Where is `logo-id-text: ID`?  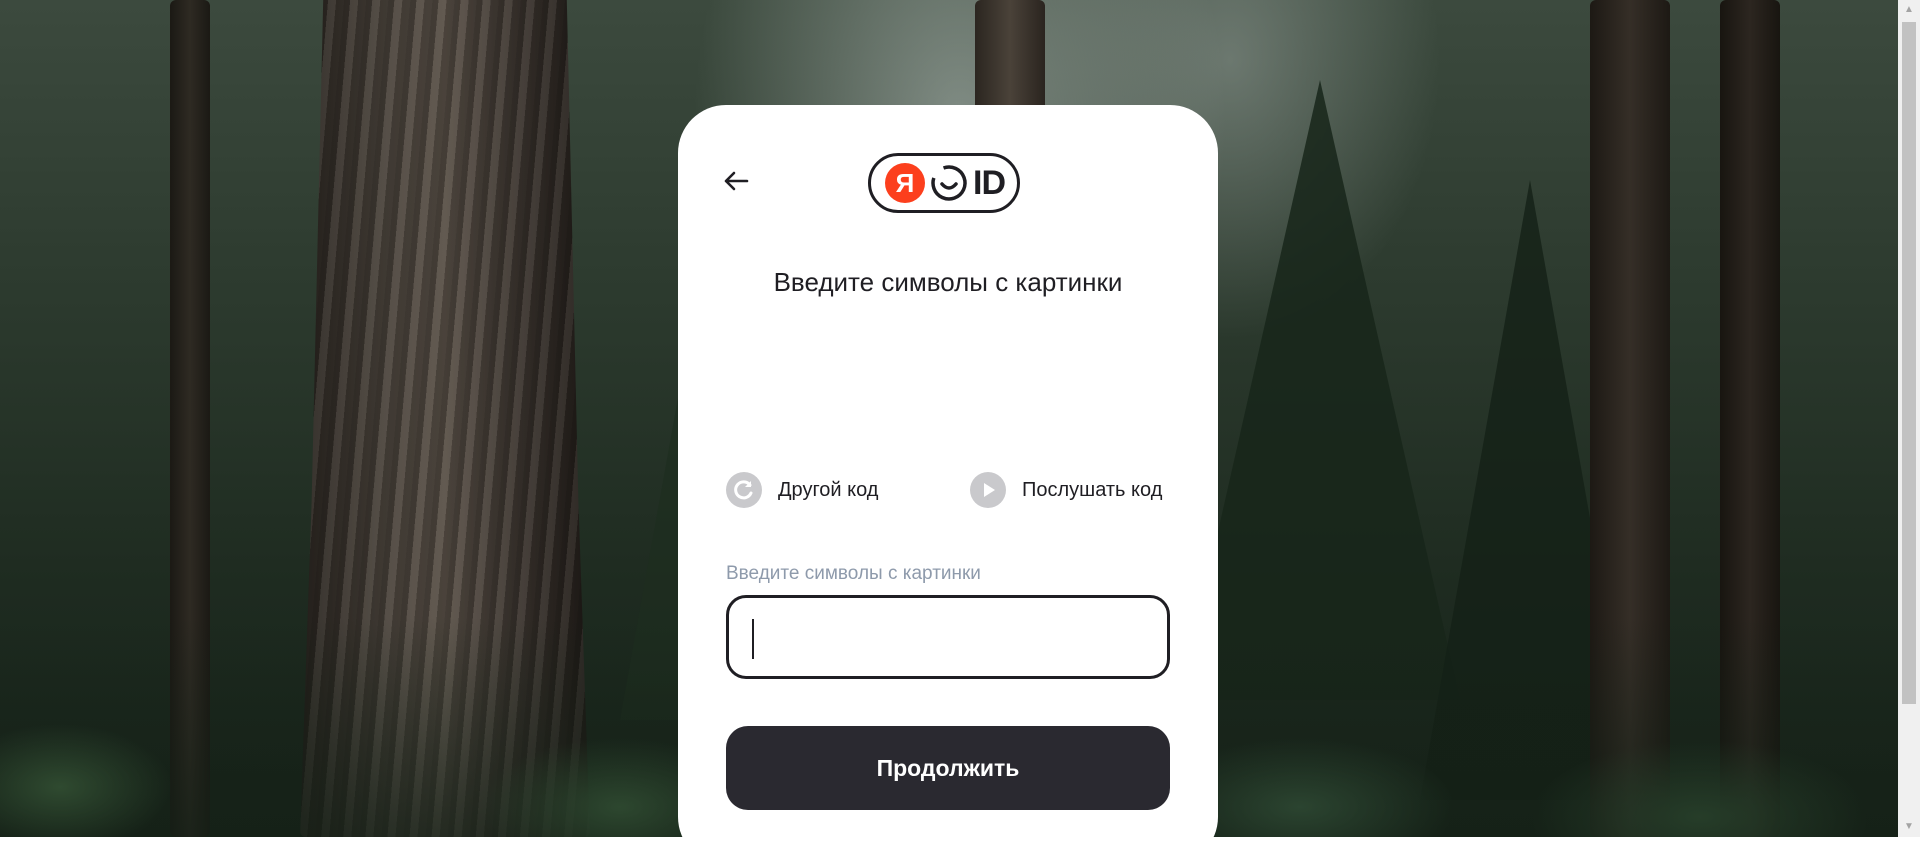 logo-id-text: ID is located at coordinates (989, 182).